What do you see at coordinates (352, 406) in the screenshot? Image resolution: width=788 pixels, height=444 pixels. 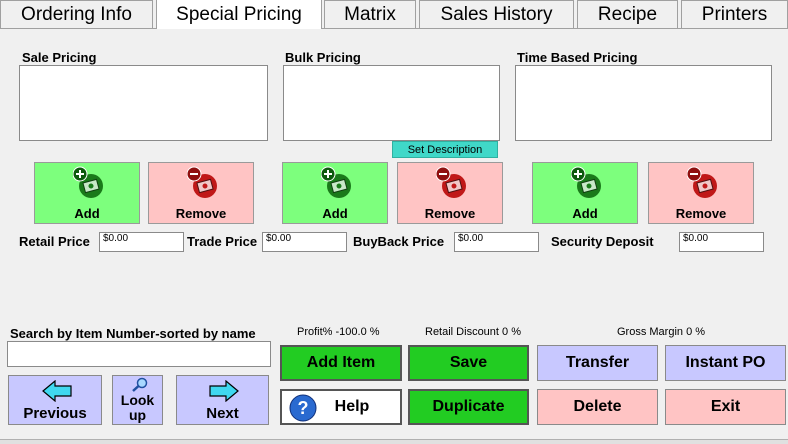 I see `help-label: Help` at bounding box center [352, 406].